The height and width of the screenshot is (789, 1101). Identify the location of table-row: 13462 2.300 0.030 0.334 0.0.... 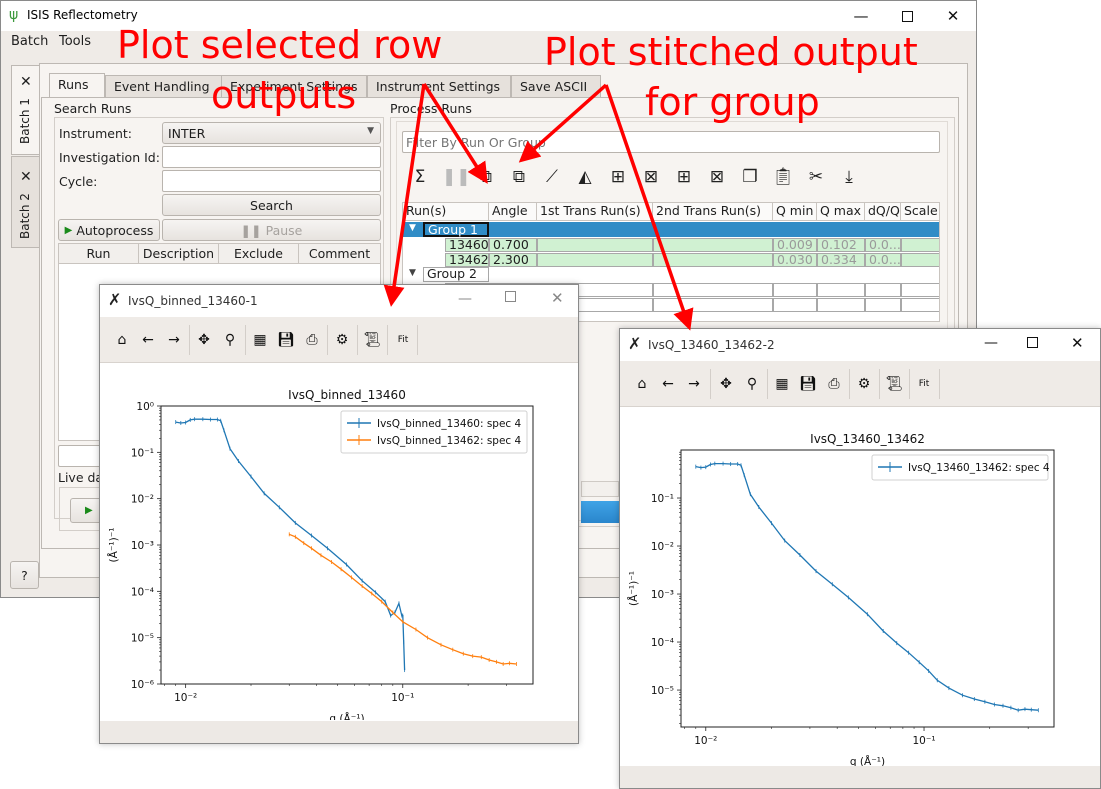
(671, 259).